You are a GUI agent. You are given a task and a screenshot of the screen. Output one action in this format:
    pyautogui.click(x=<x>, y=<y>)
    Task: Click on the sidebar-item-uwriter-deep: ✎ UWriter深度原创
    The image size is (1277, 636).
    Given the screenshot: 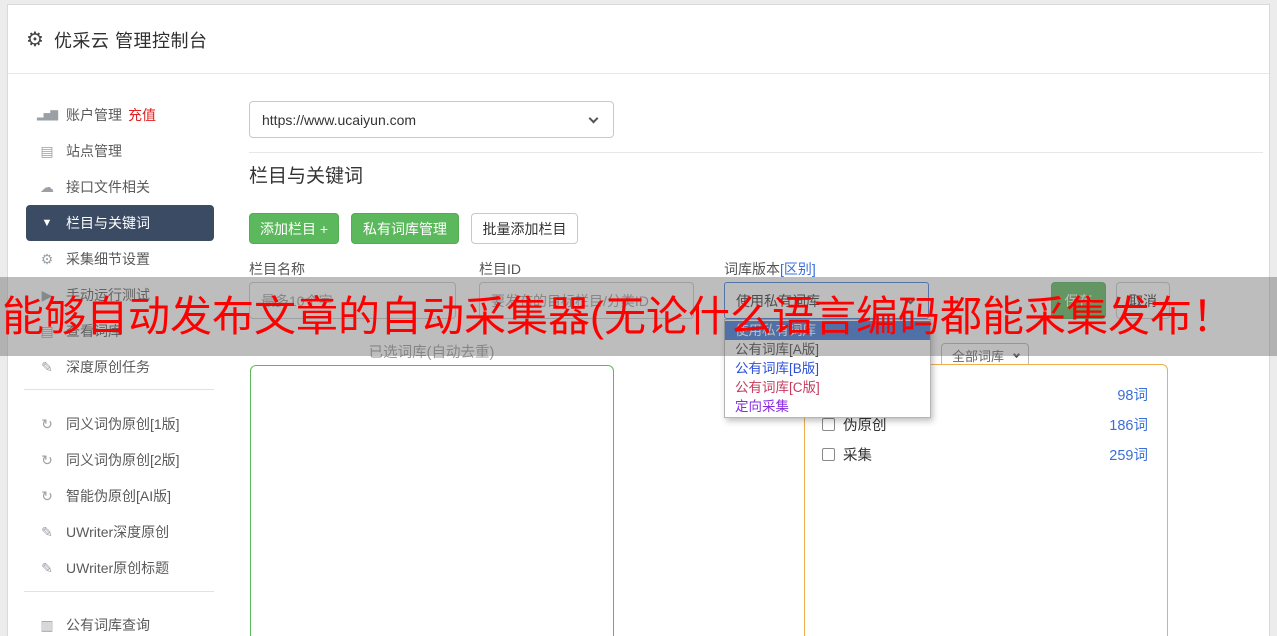 What is the action you would take?
    pyautogui.click(x=120, y=532)
    